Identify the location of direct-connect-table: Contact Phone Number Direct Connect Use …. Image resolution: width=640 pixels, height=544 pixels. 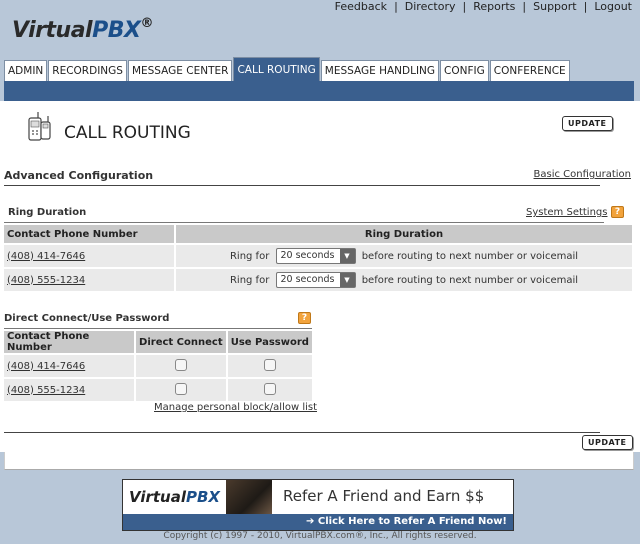
(158, 366).